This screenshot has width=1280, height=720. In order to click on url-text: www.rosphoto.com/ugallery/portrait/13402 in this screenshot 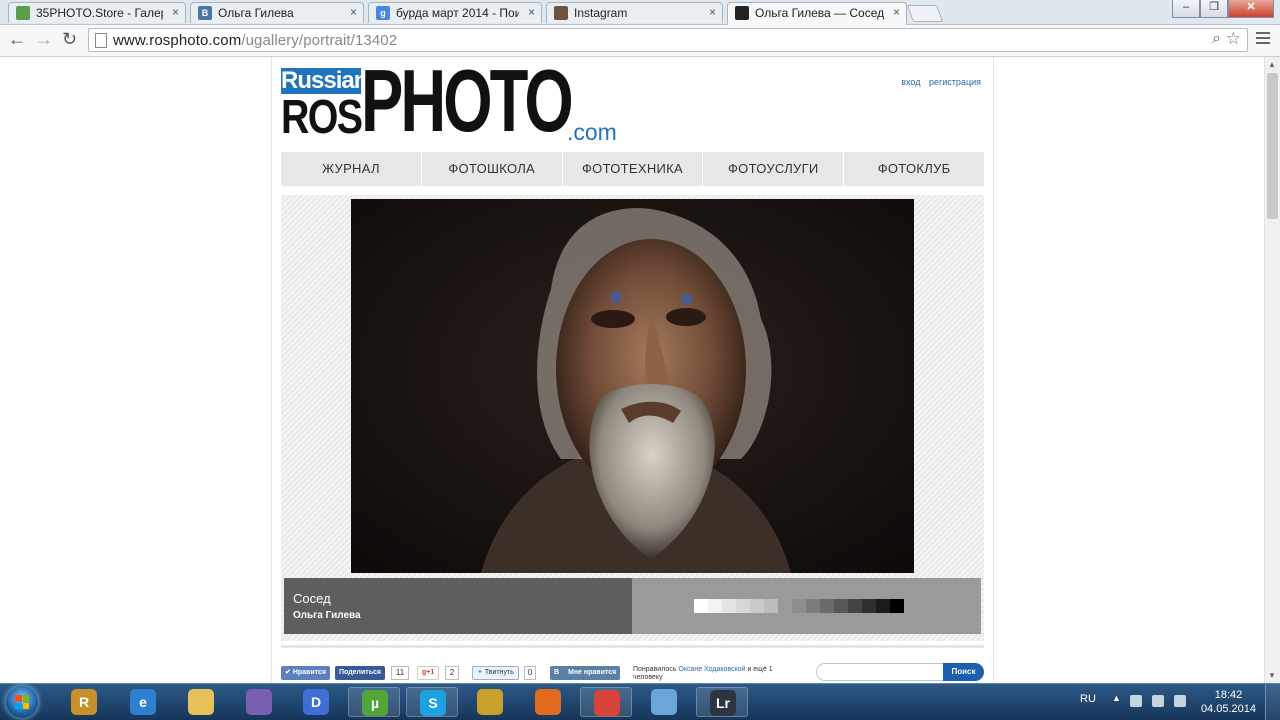, I will do `click(255, 40)`.